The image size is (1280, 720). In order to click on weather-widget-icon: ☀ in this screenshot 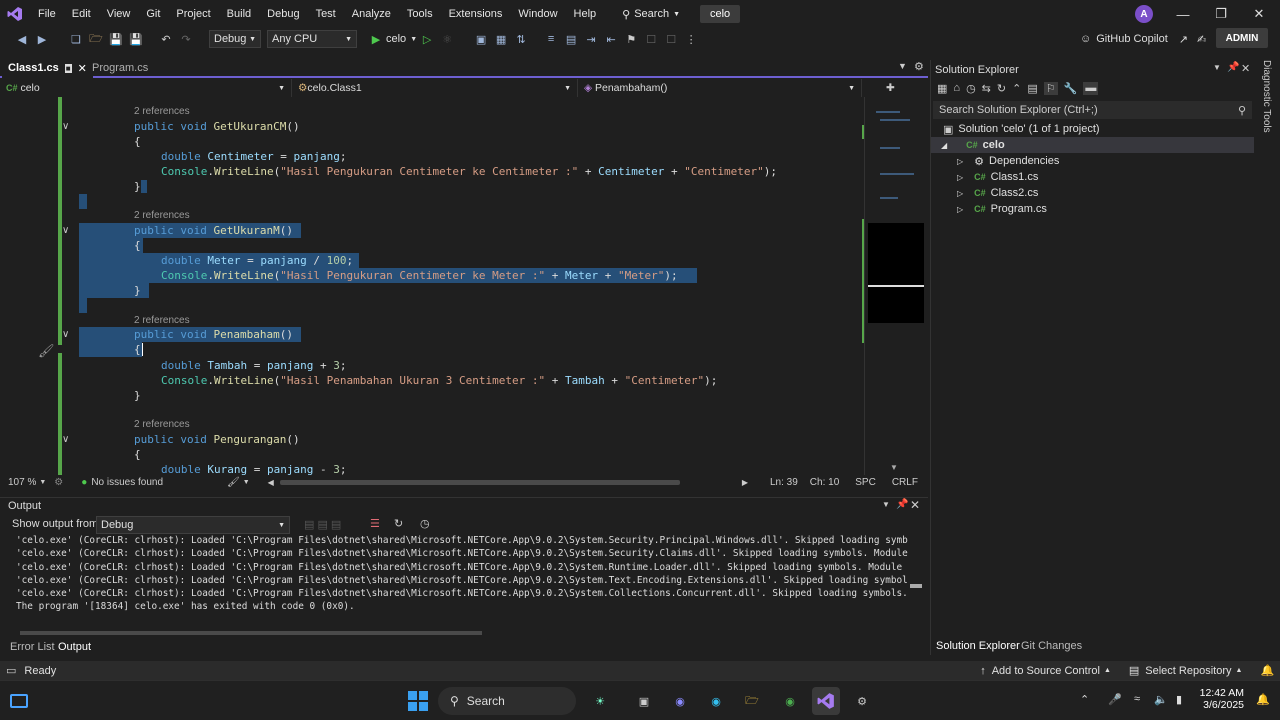, I will do `click(600, 701)`.